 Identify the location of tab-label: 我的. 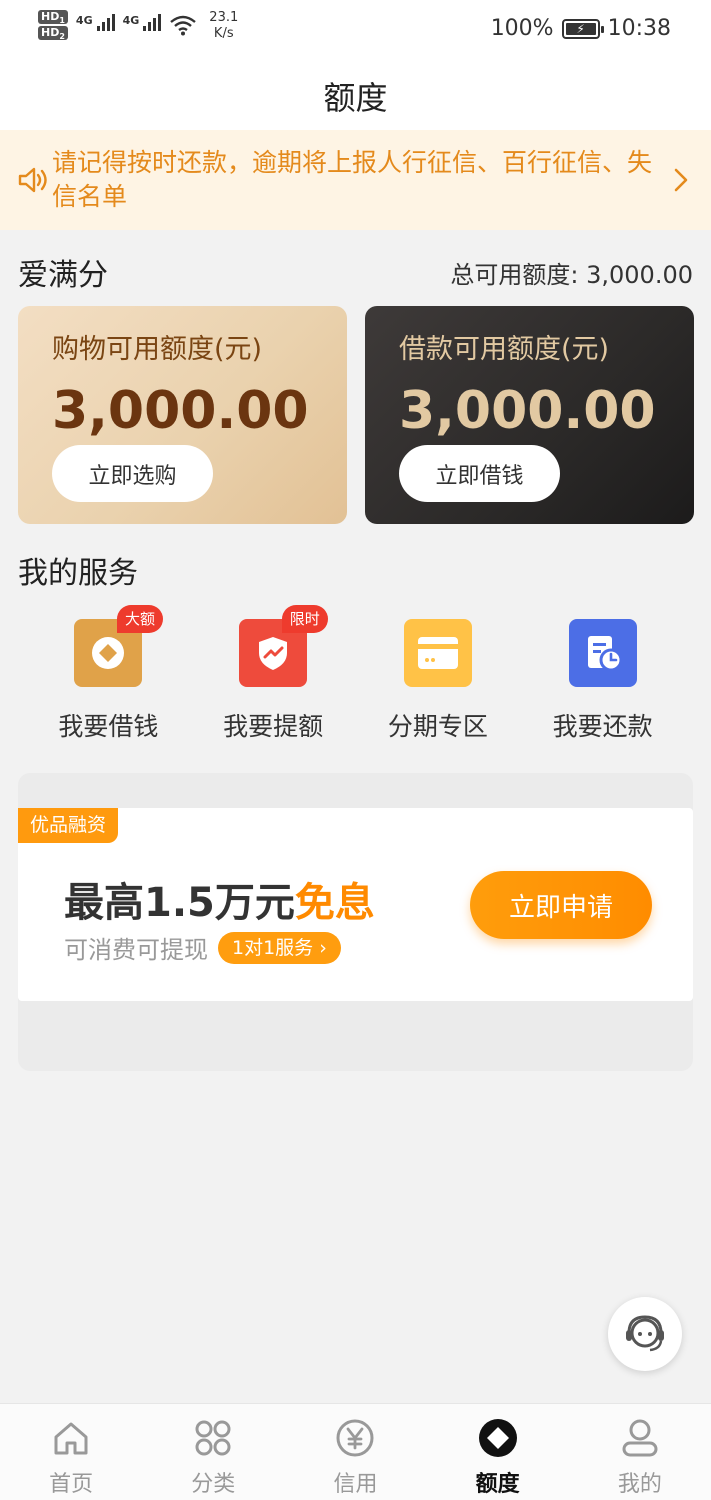
(639, 1484).